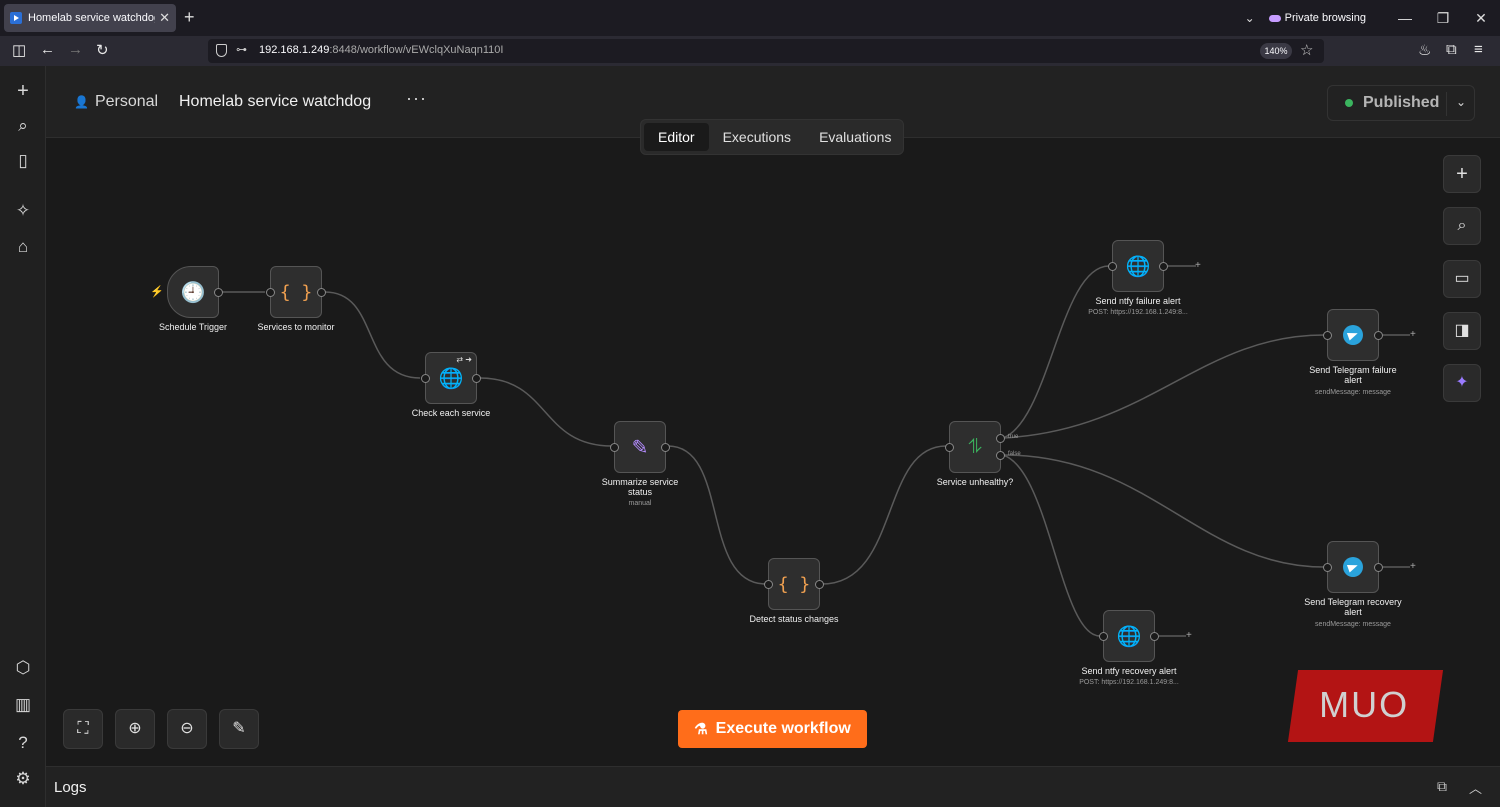  I want to click on list-tabs-icon: ⌄, so click(1250, 18).